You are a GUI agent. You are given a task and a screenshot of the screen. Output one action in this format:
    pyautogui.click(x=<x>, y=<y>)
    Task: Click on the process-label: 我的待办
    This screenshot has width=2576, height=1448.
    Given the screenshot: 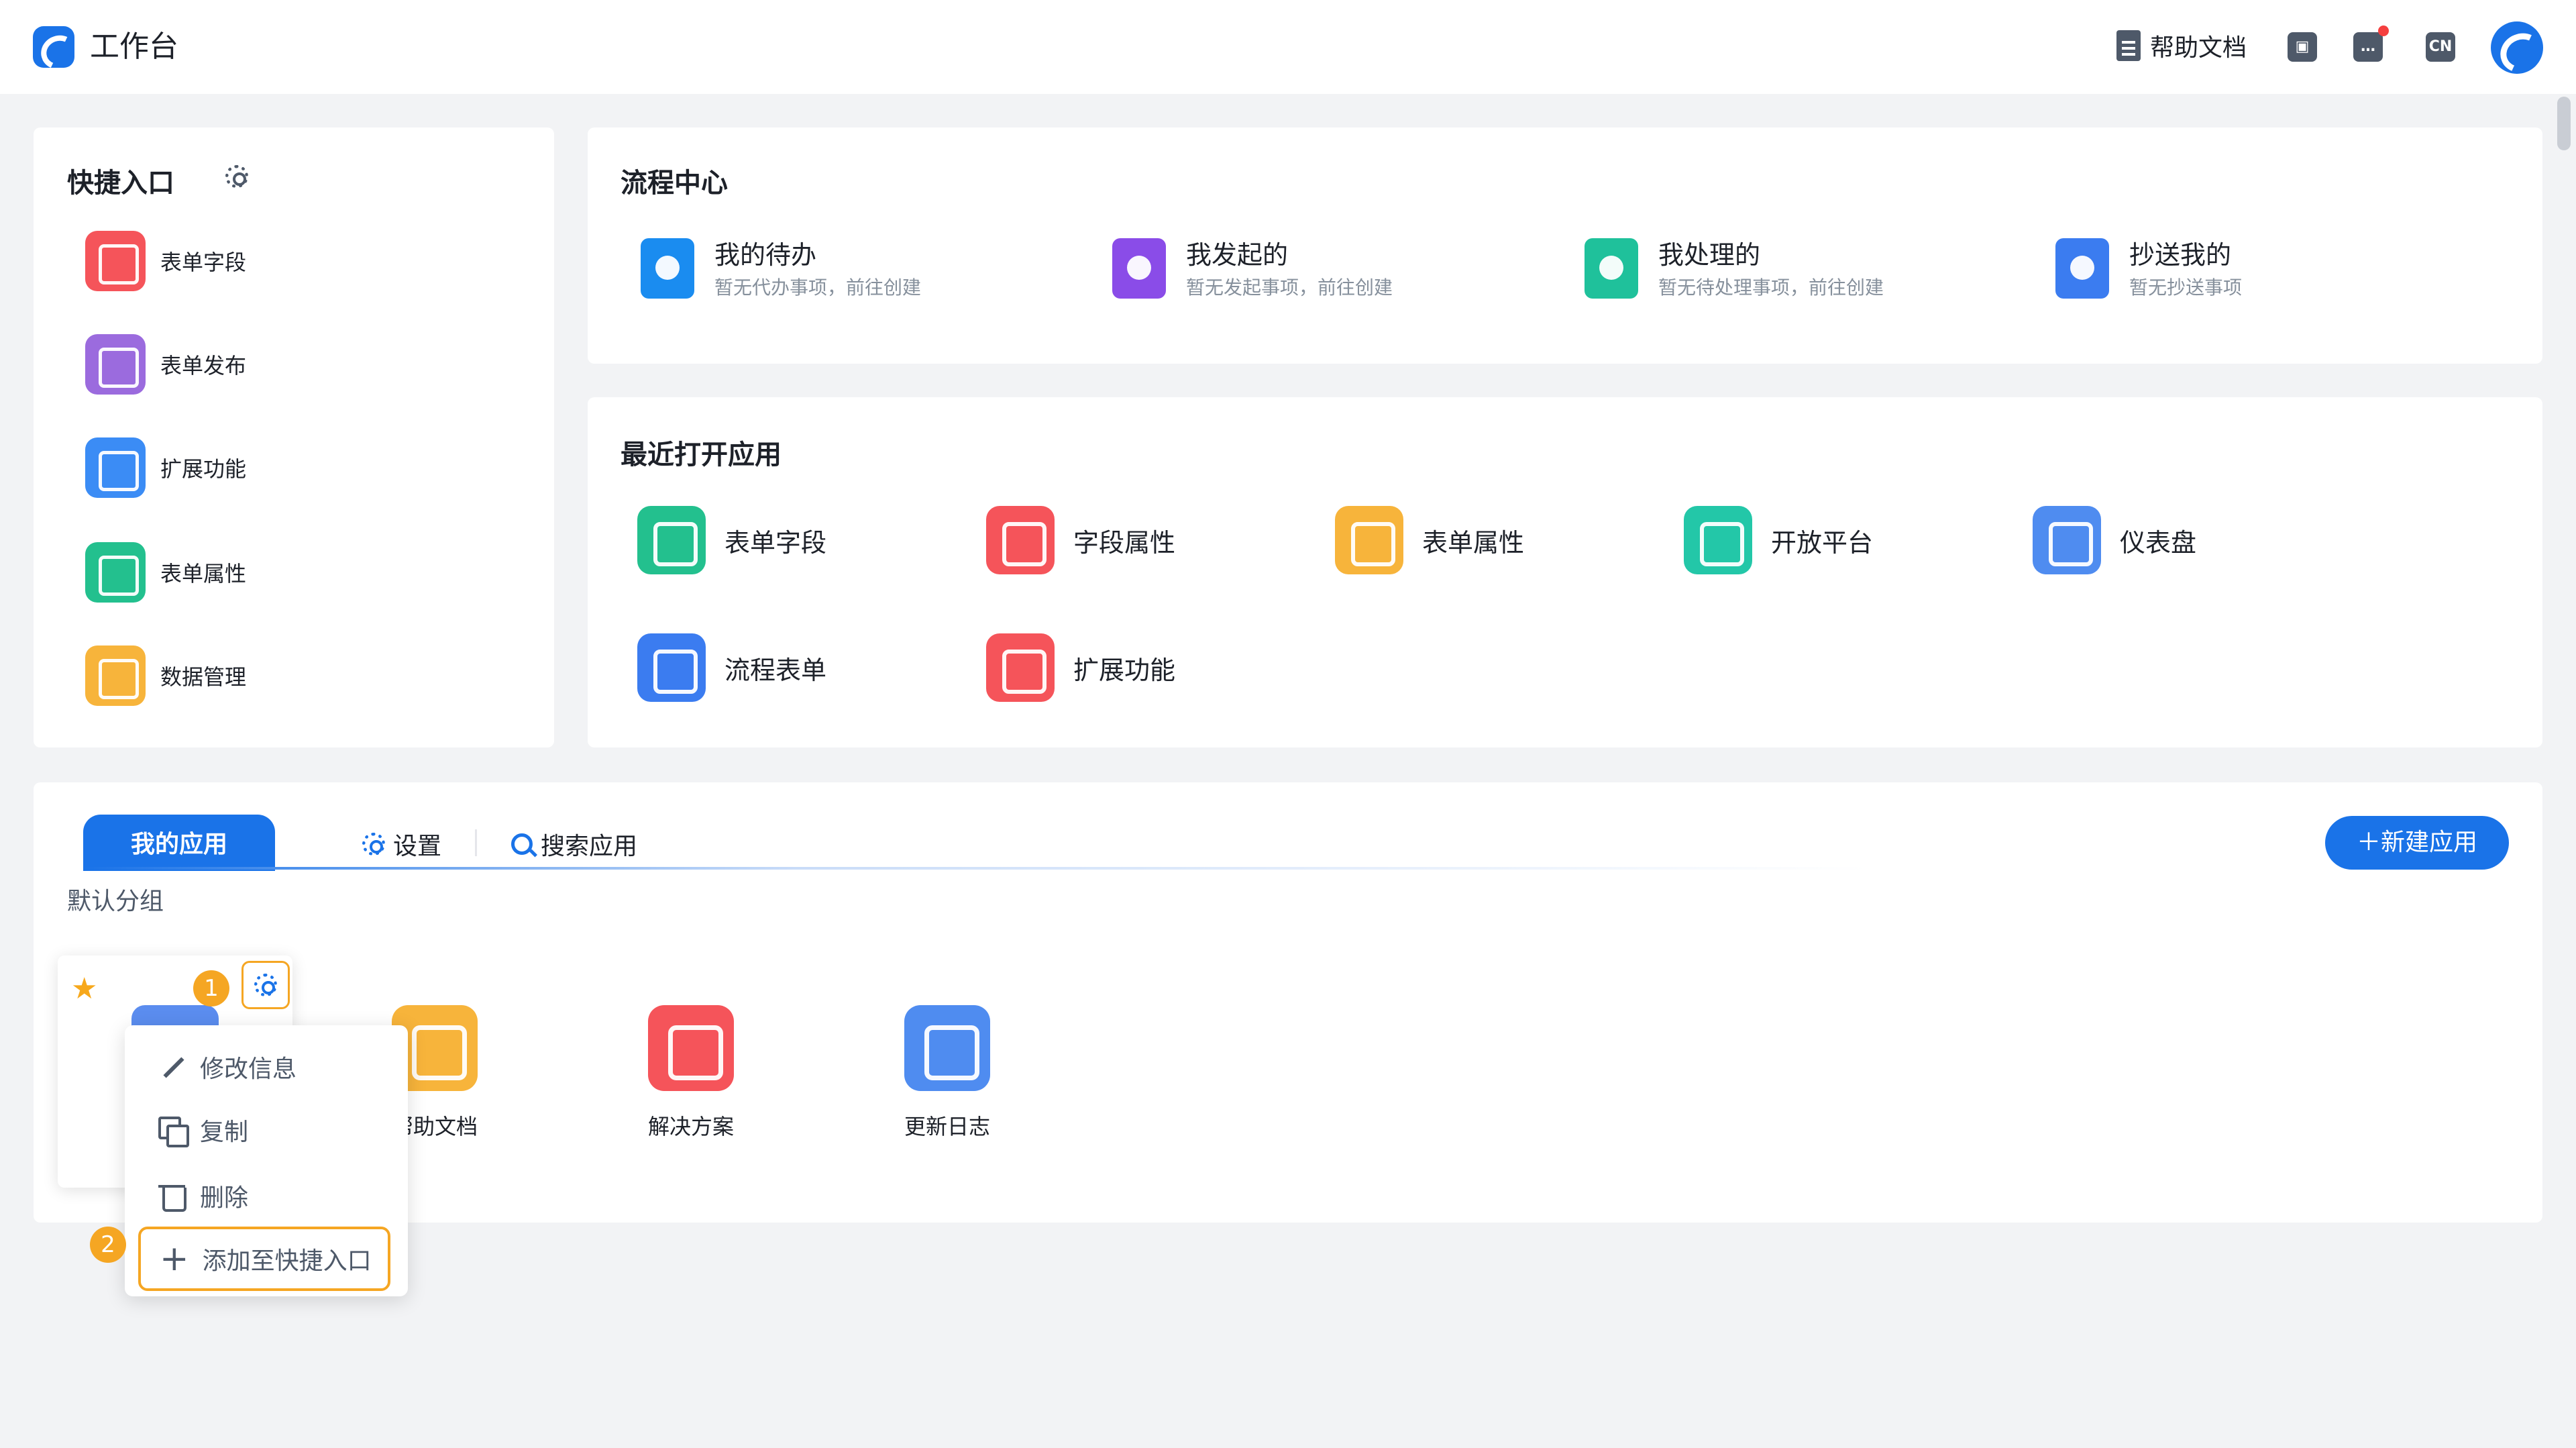 What is the action you would take?
    pyautogui.click(x=765, y=255)
    